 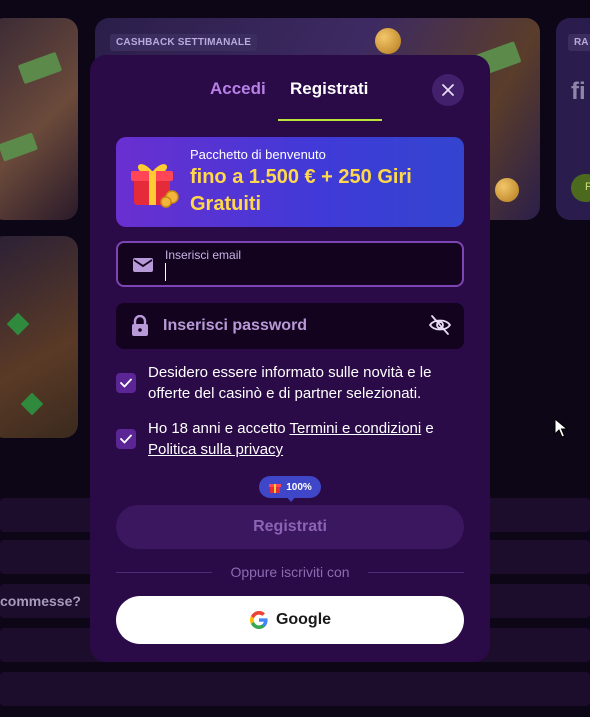 I want to click on close-icon, so click(x=448, y=90).